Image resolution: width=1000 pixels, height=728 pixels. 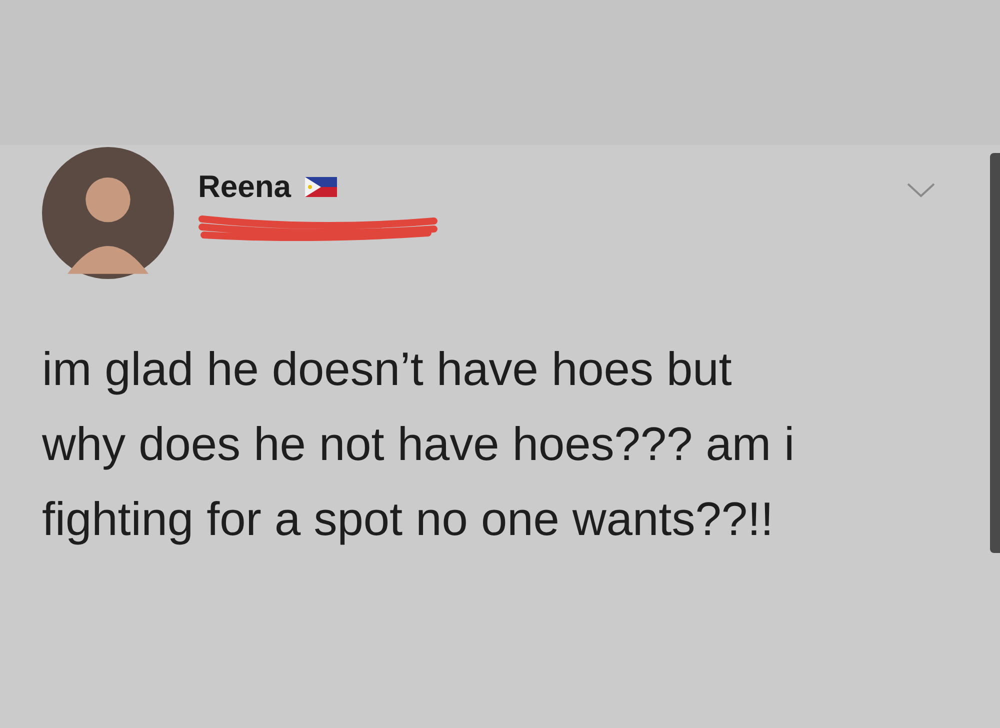 I want to click on user-name: Reena, so click(x=245, y=187).